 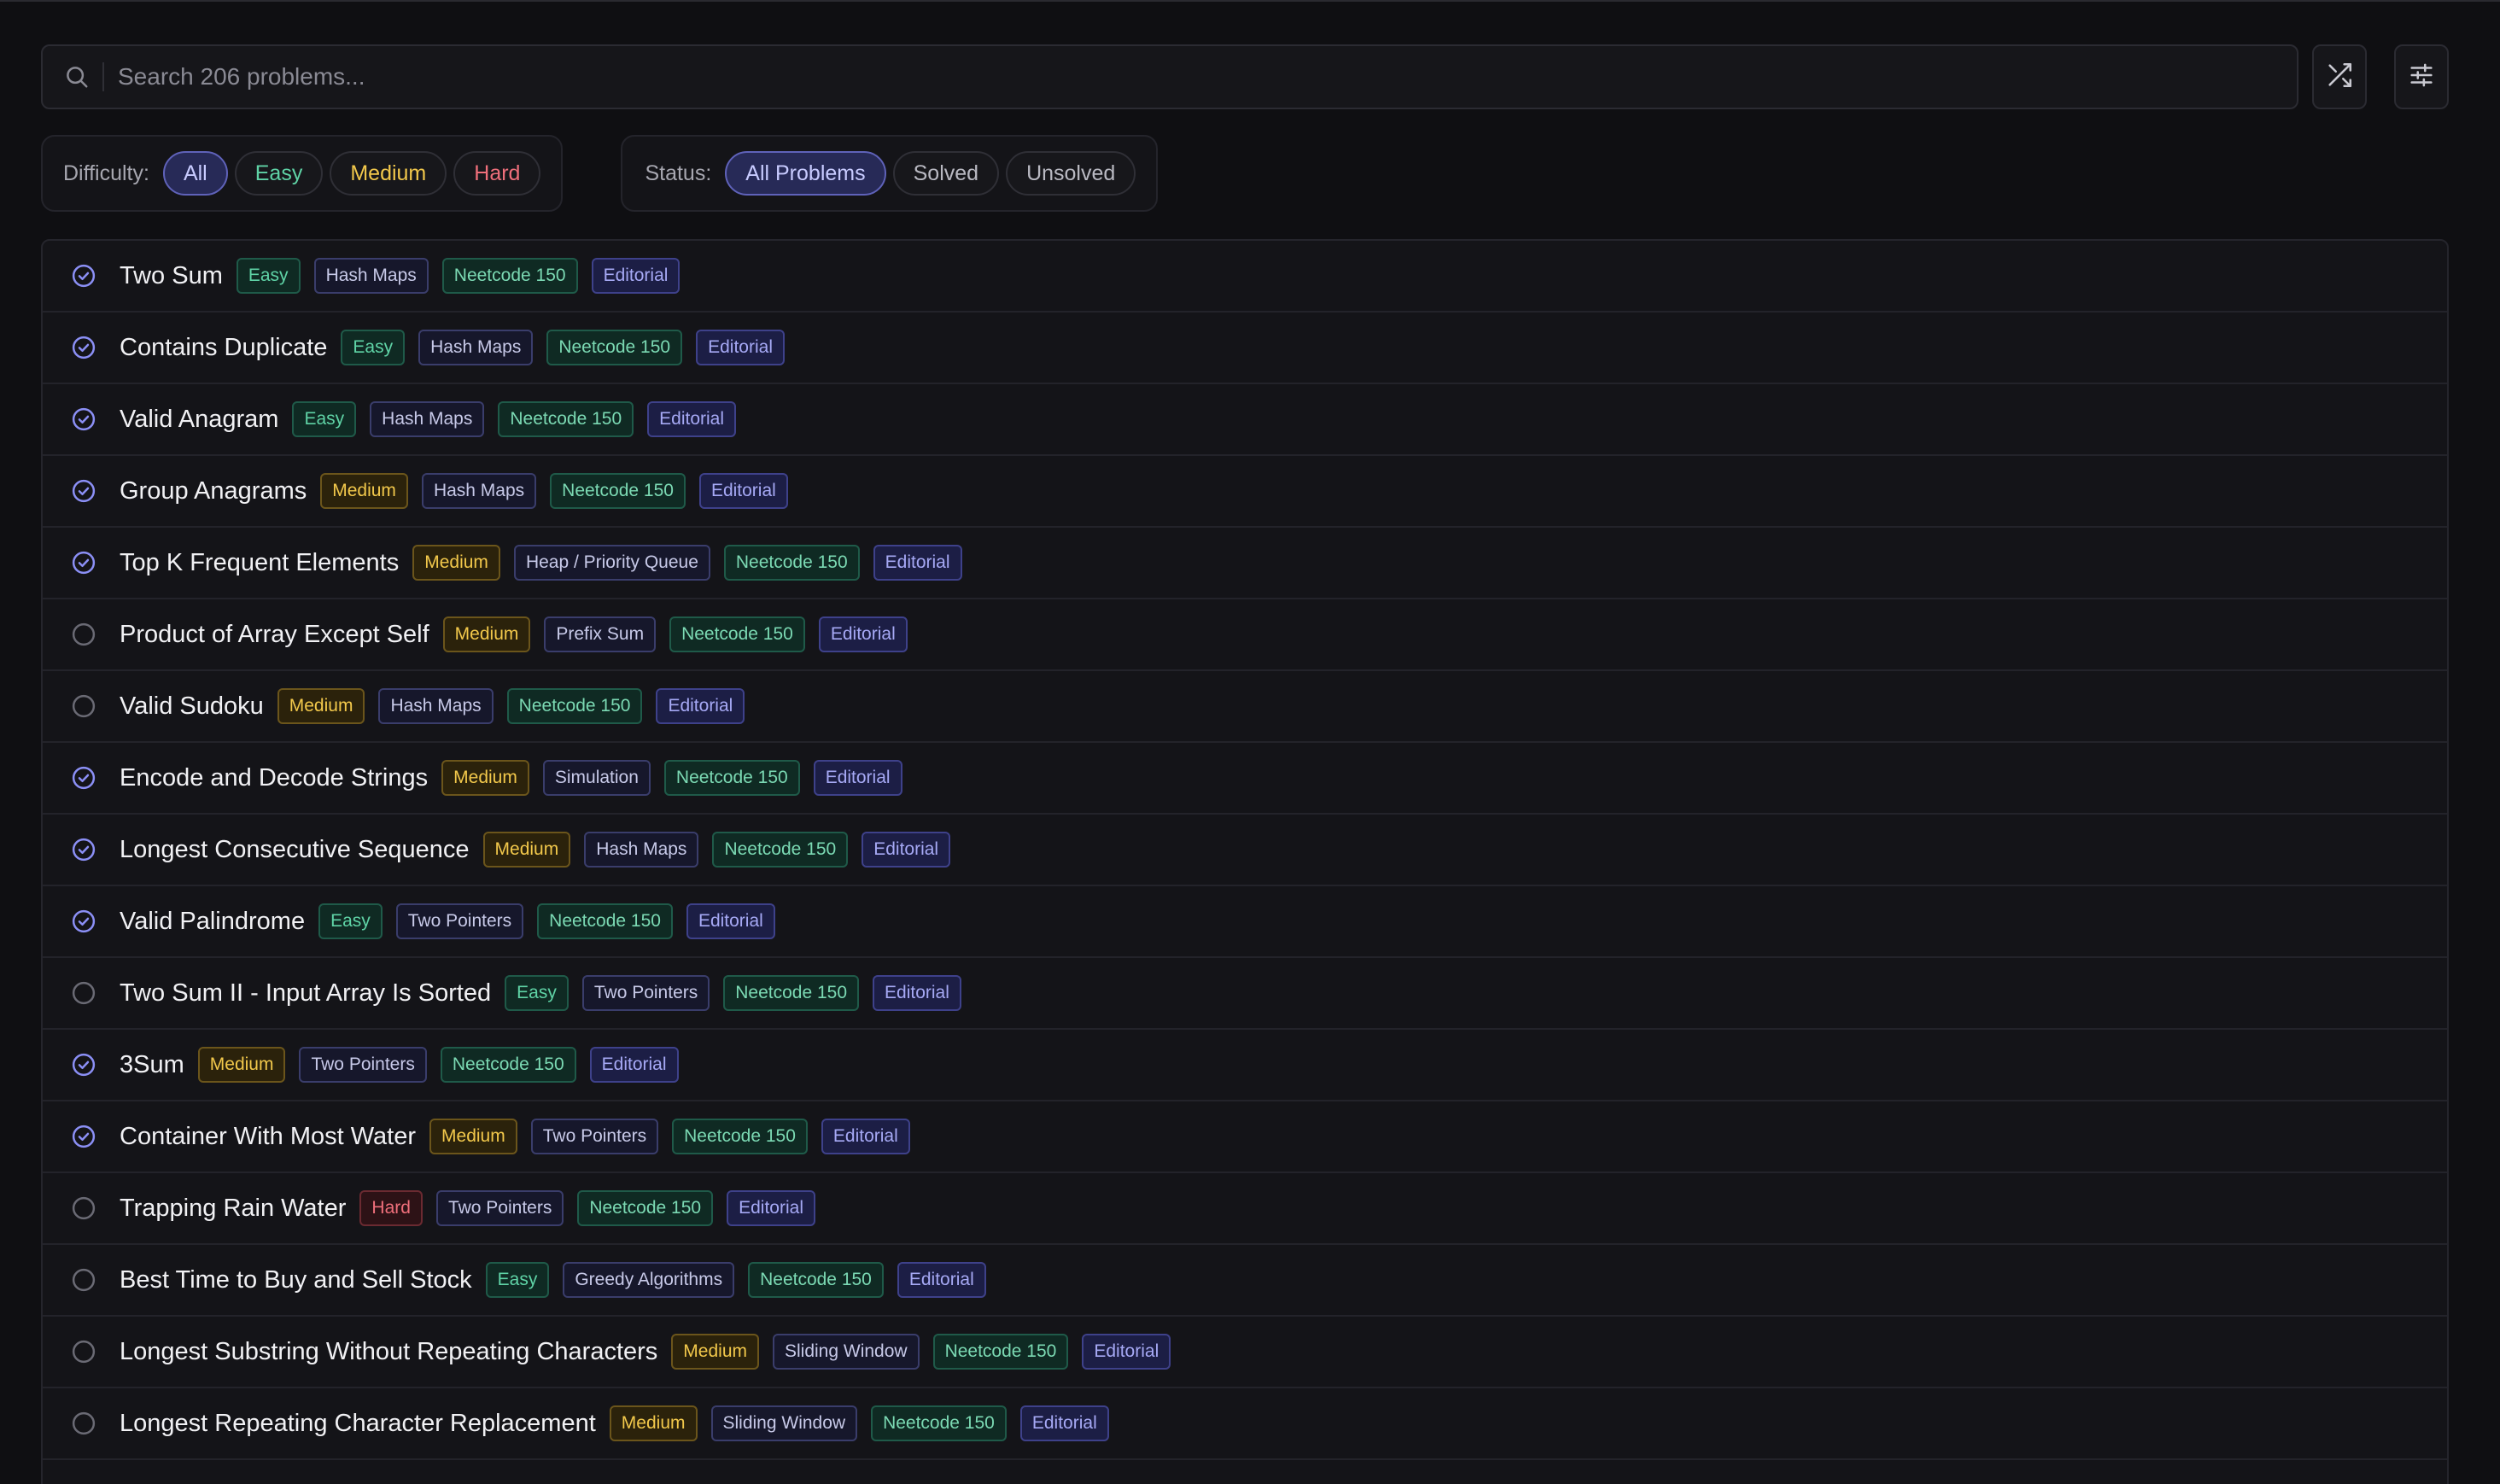 What do you see at coordinates (268, 1137) in the screenshot?
I see `problem-title: Container With Most Water` at bounding box center [268, 1137].